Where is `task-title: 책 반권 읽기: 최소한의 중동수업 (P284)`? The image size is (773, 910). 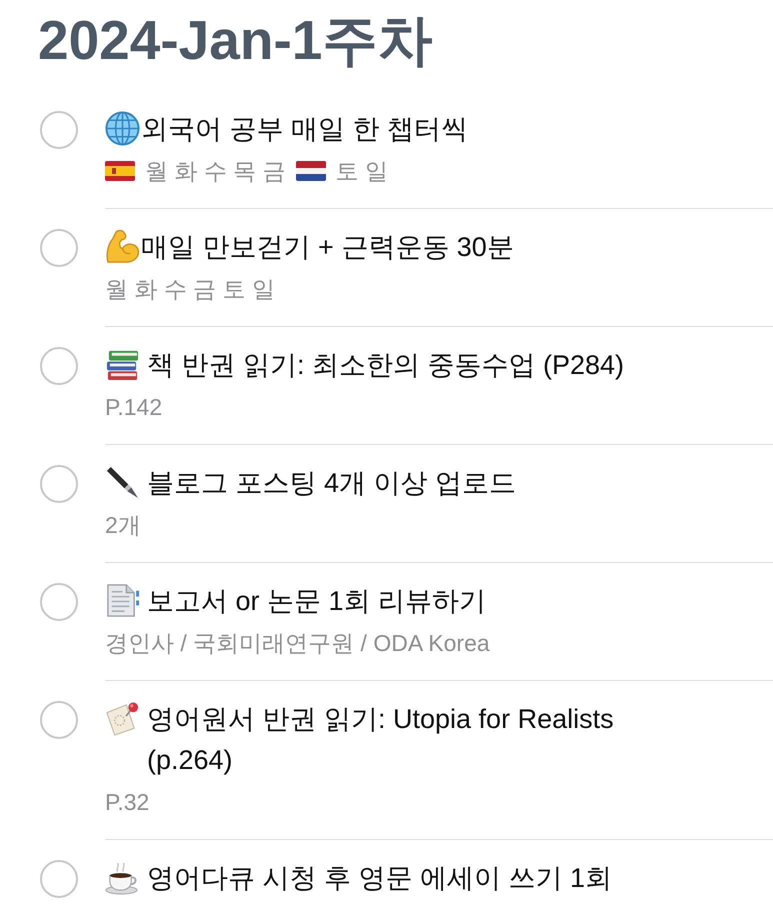 task-title: 책 반권 읽기: 최소한의 중동수업 (P284) is located at coordinates (385, 365).